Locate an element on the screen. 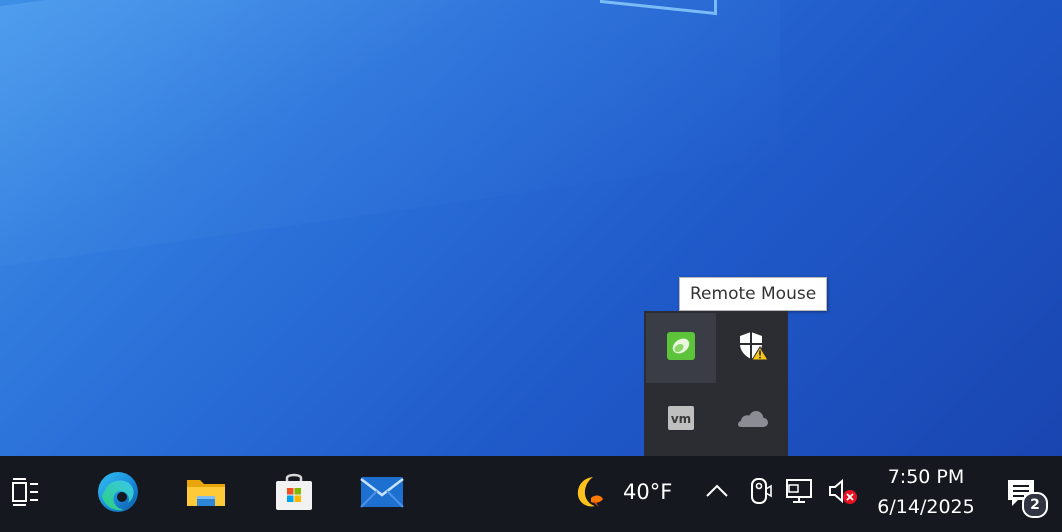 The width and height of the screenshot is (1062, 532). edge-taskbar-button is located at coordinates (118, 494).